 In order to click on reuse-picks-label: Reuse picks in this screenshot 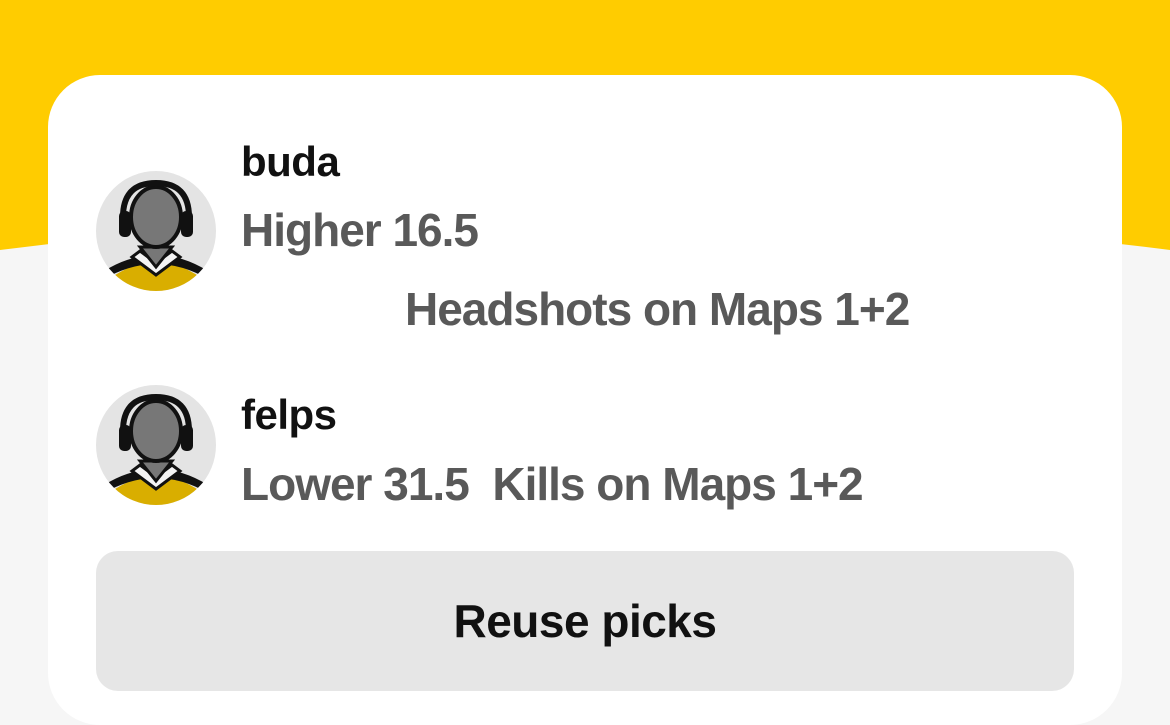, I will do `click(585, 621)`.